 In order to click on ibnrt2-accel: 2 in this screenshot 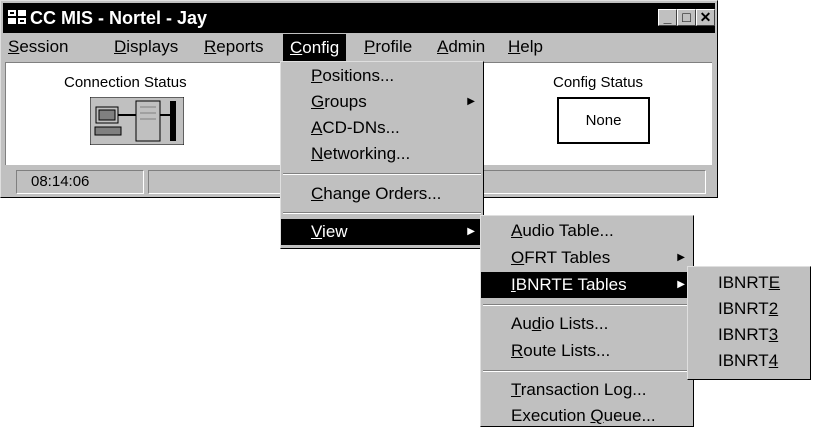, I will do `click(773, 308)`.